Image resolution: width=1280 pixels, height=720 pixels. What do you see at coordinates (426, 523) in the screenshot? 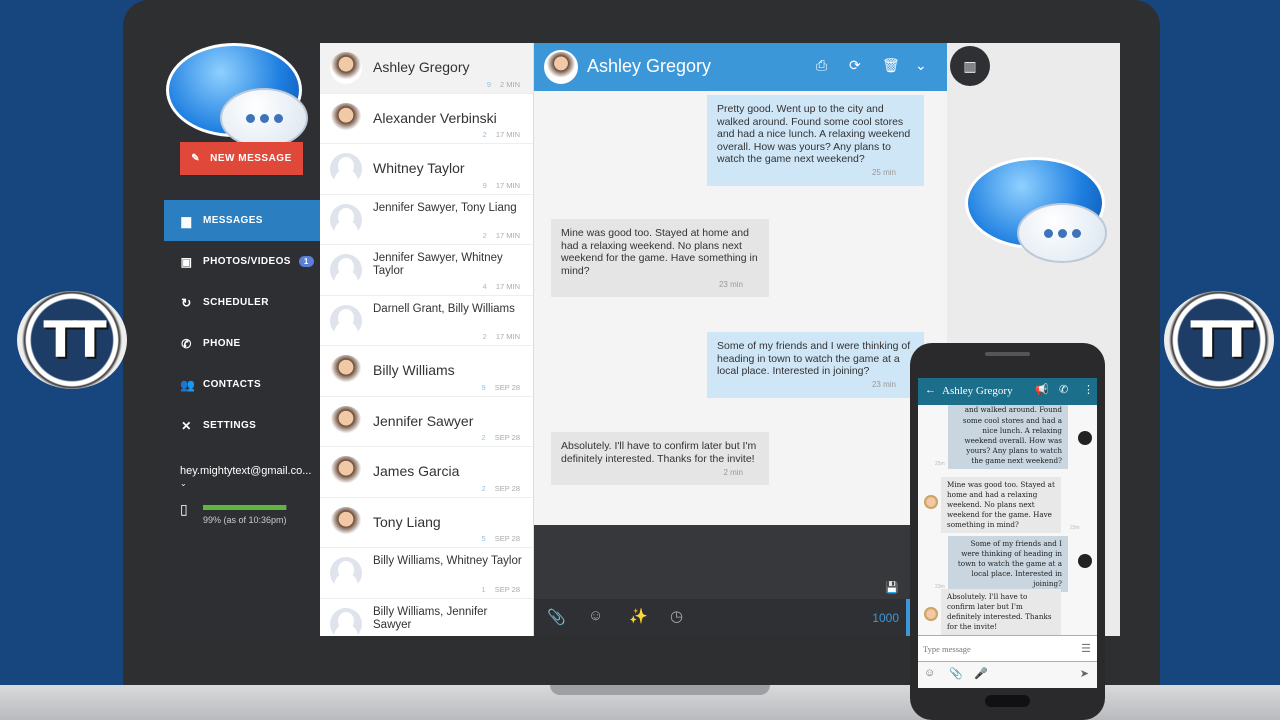
I see `conversation-item: Tony Liang 5 SEP 28` at bounding box center [426, 523].